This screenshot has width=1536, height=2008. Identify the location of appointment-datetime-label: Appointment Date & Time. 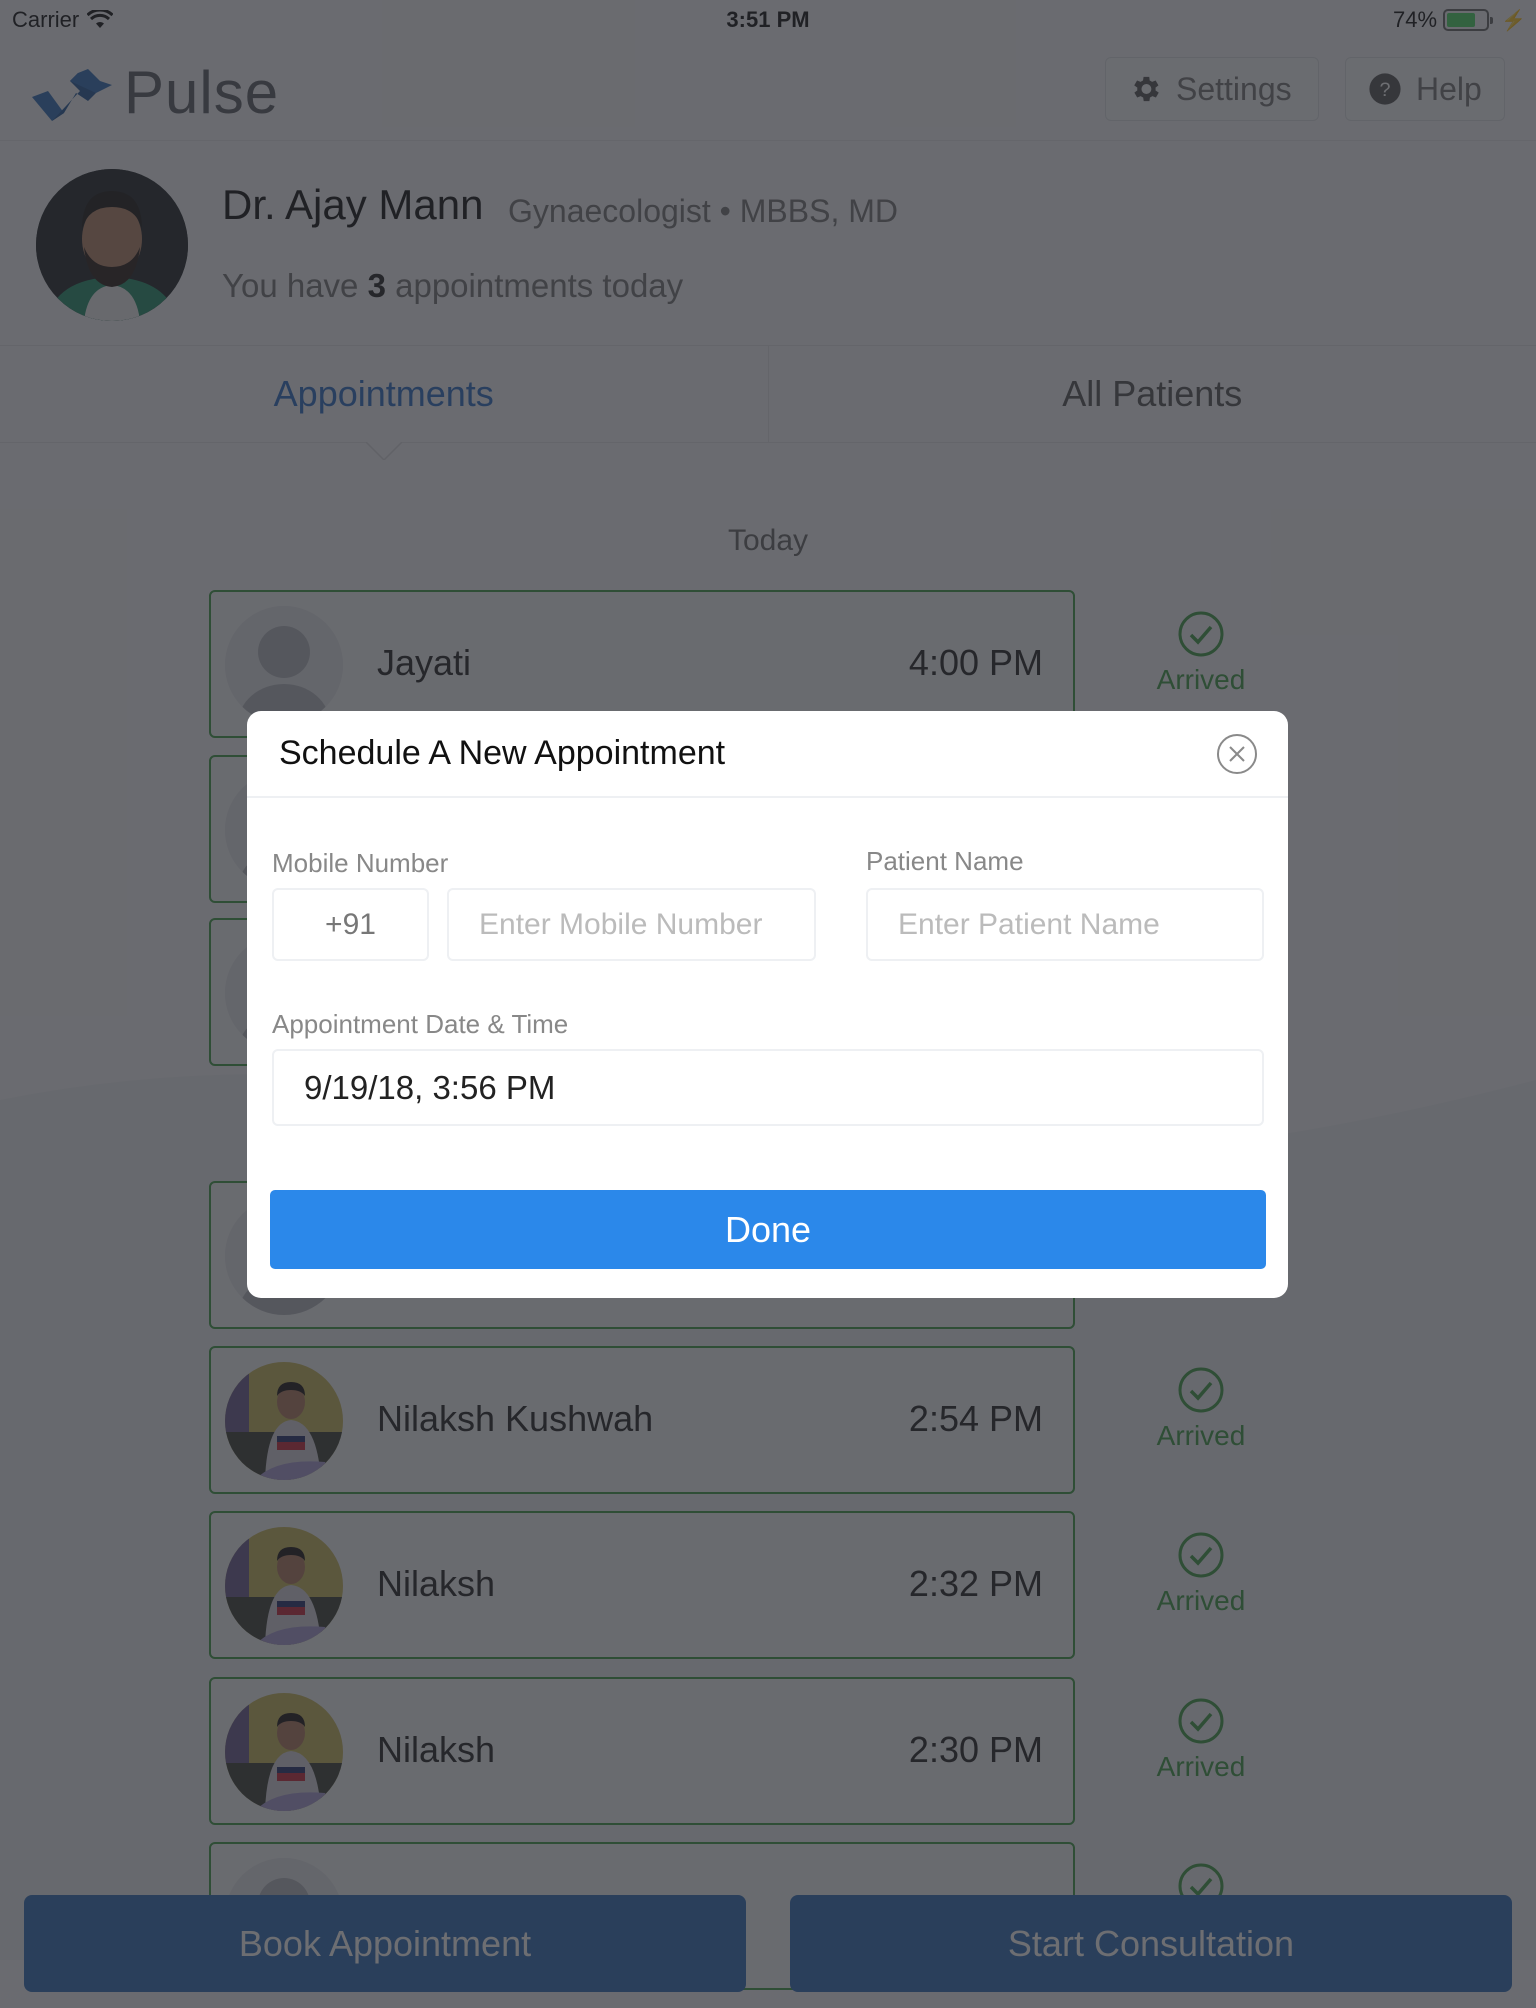
(420, 1024).